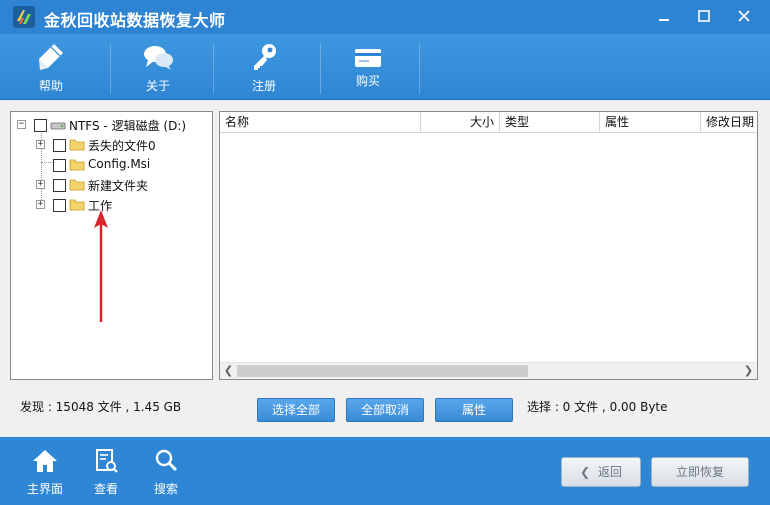  Describe the element at coordinates (45, 461) in the screenshot. I see `home-icon` at that location.